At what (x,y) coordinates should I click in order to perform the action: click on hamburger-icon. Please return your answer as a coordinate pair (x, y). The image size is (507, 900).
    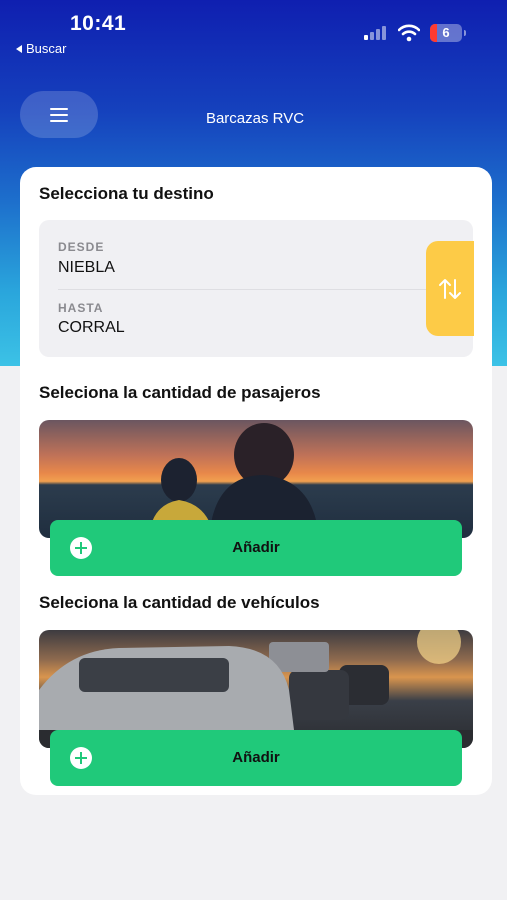
    Looking at the image, I should click on (59, 114).